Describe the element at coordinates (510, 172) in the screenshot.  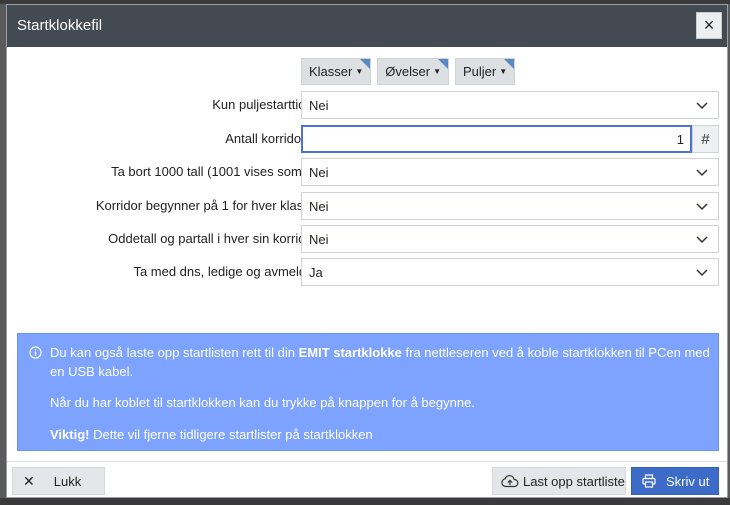
I see `remove-thousands-select: Nei` at that location.